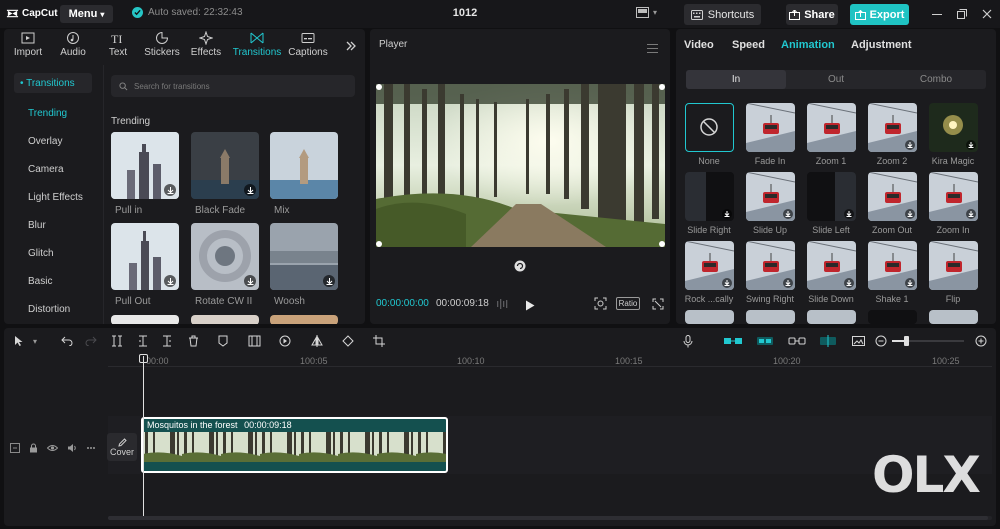  What do you see at coordinates (628, 303) in the screenshot?
I see `ratio-button: Ratio` at bounding box center [628, 303].